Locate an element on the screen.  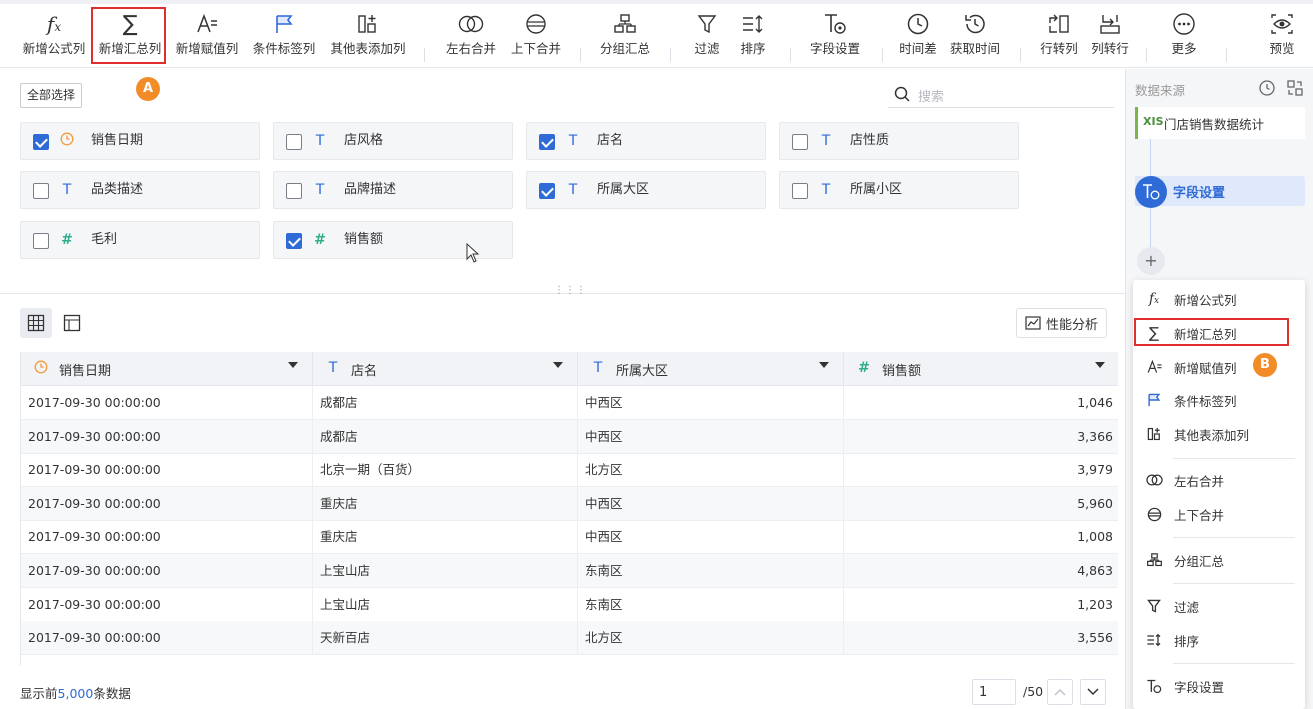
column-header: # 销售额 is located at coordinates (981, 369).